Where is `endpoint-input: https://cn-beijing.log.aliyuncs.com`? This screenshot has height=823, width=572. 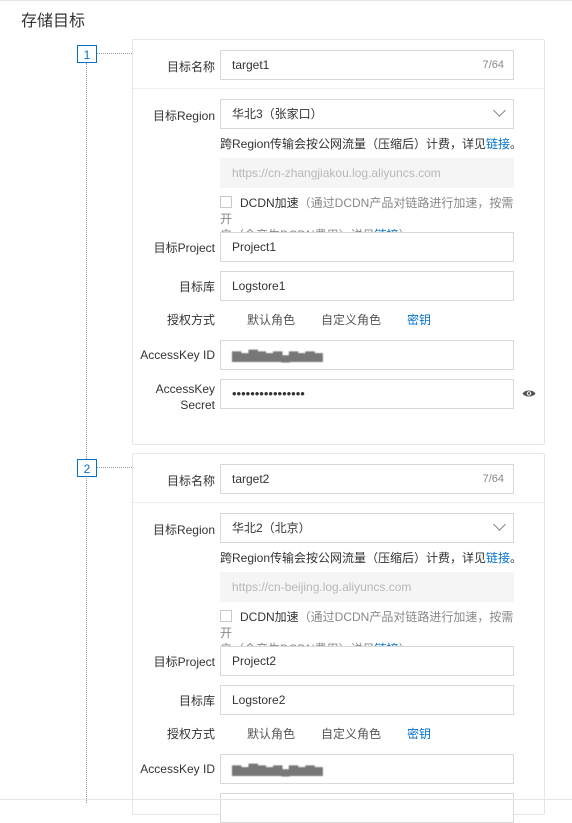
endpoint-input: https://cn-beijing.log.aliyuncs.com is located at coordinates (367, 587).